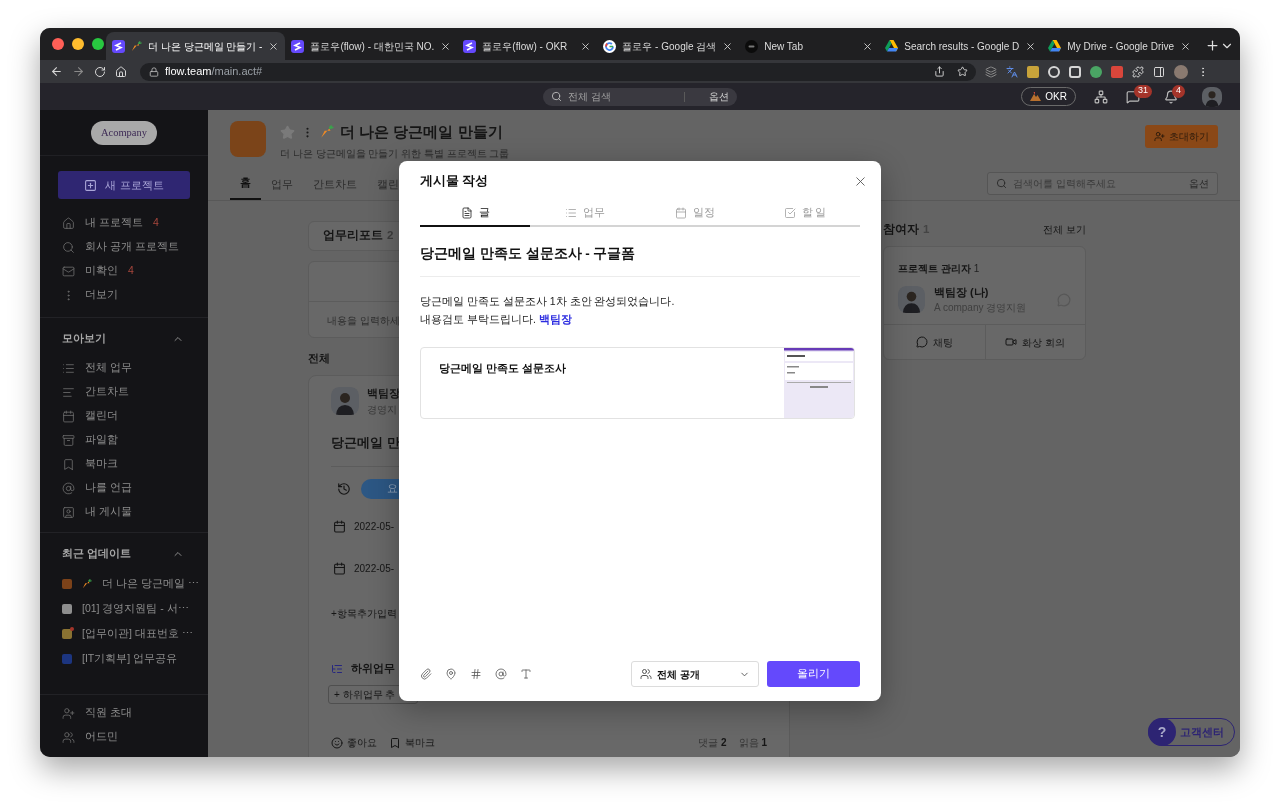 The width and height of the screenshot is (1280, 810). What do you see at coordinates (640, 96) in the screenshot?
I see `search-field: 전체 검색 옵션` at bounding box center [640, 96].